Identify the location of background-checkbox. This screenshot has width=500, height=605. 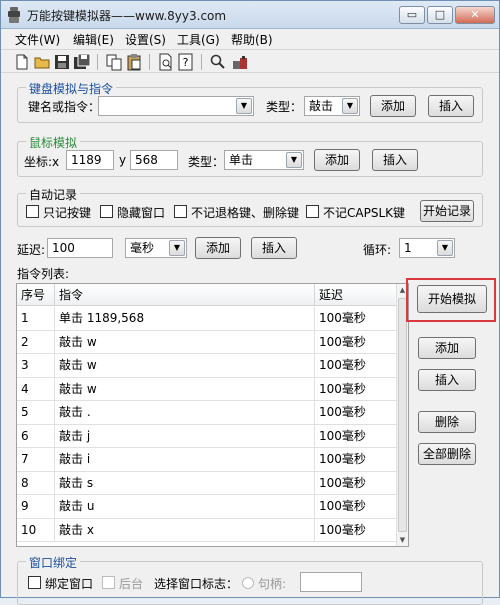
(108, 582).